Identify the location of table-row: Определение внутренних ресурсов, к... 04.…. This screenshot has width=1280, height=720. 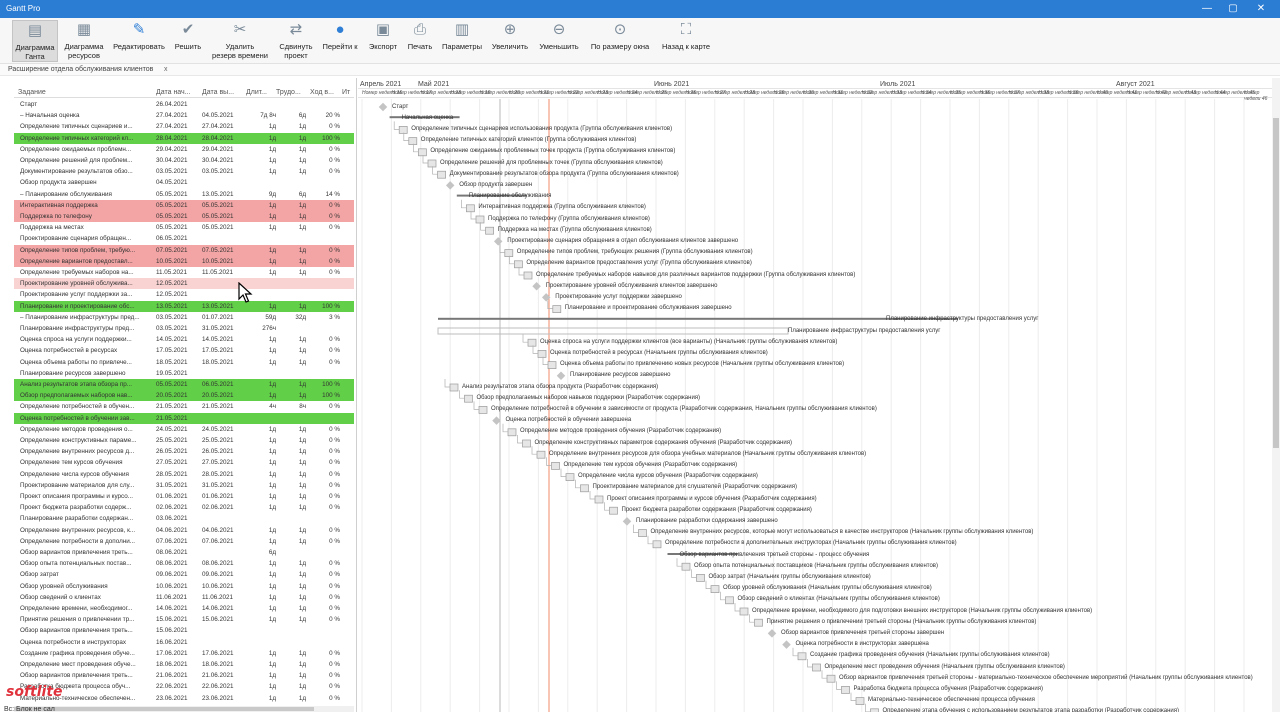
(184, 530).